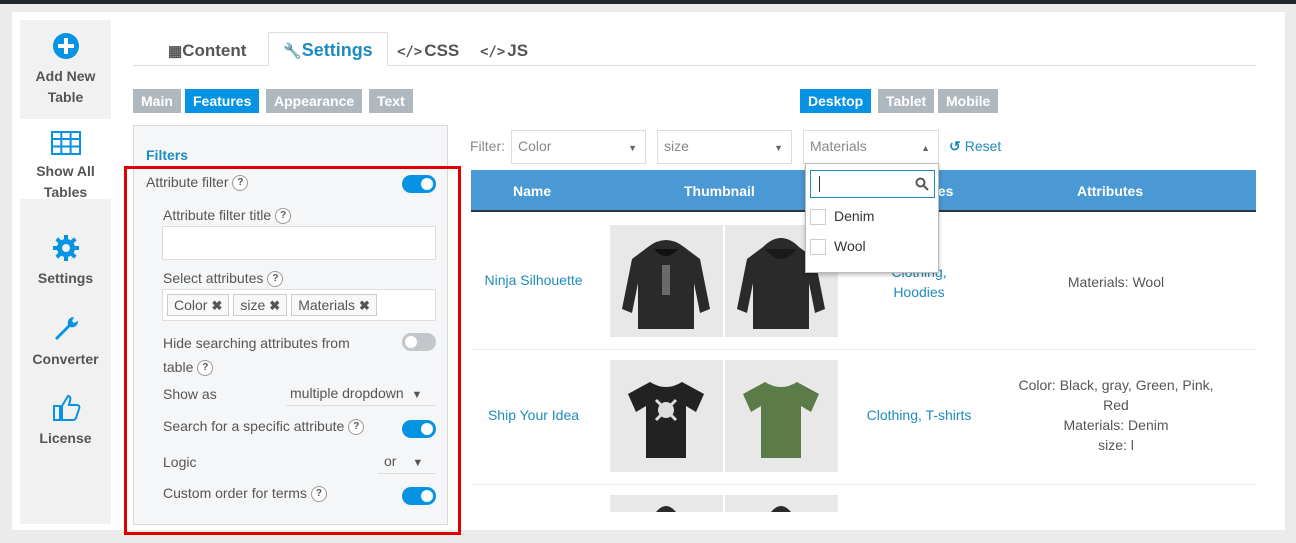  Describe the element at coordinates (666, 420) in the screenshot. I see `tshirt-image` at that location.